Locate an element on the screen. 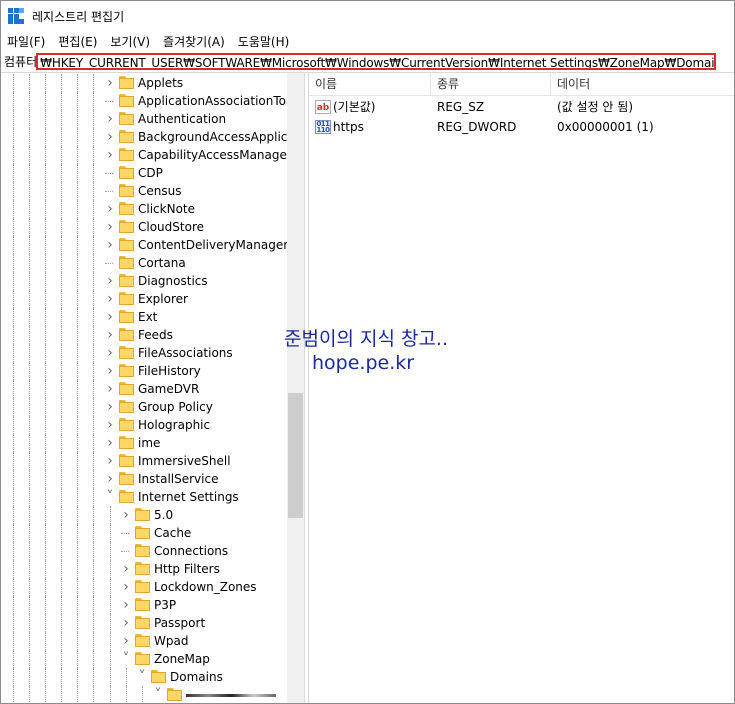 The image size is (735, 704). value-row-default: ab (기본값) REG_SZ (값 설정 안 됨) is located at coordinates (521, 107).